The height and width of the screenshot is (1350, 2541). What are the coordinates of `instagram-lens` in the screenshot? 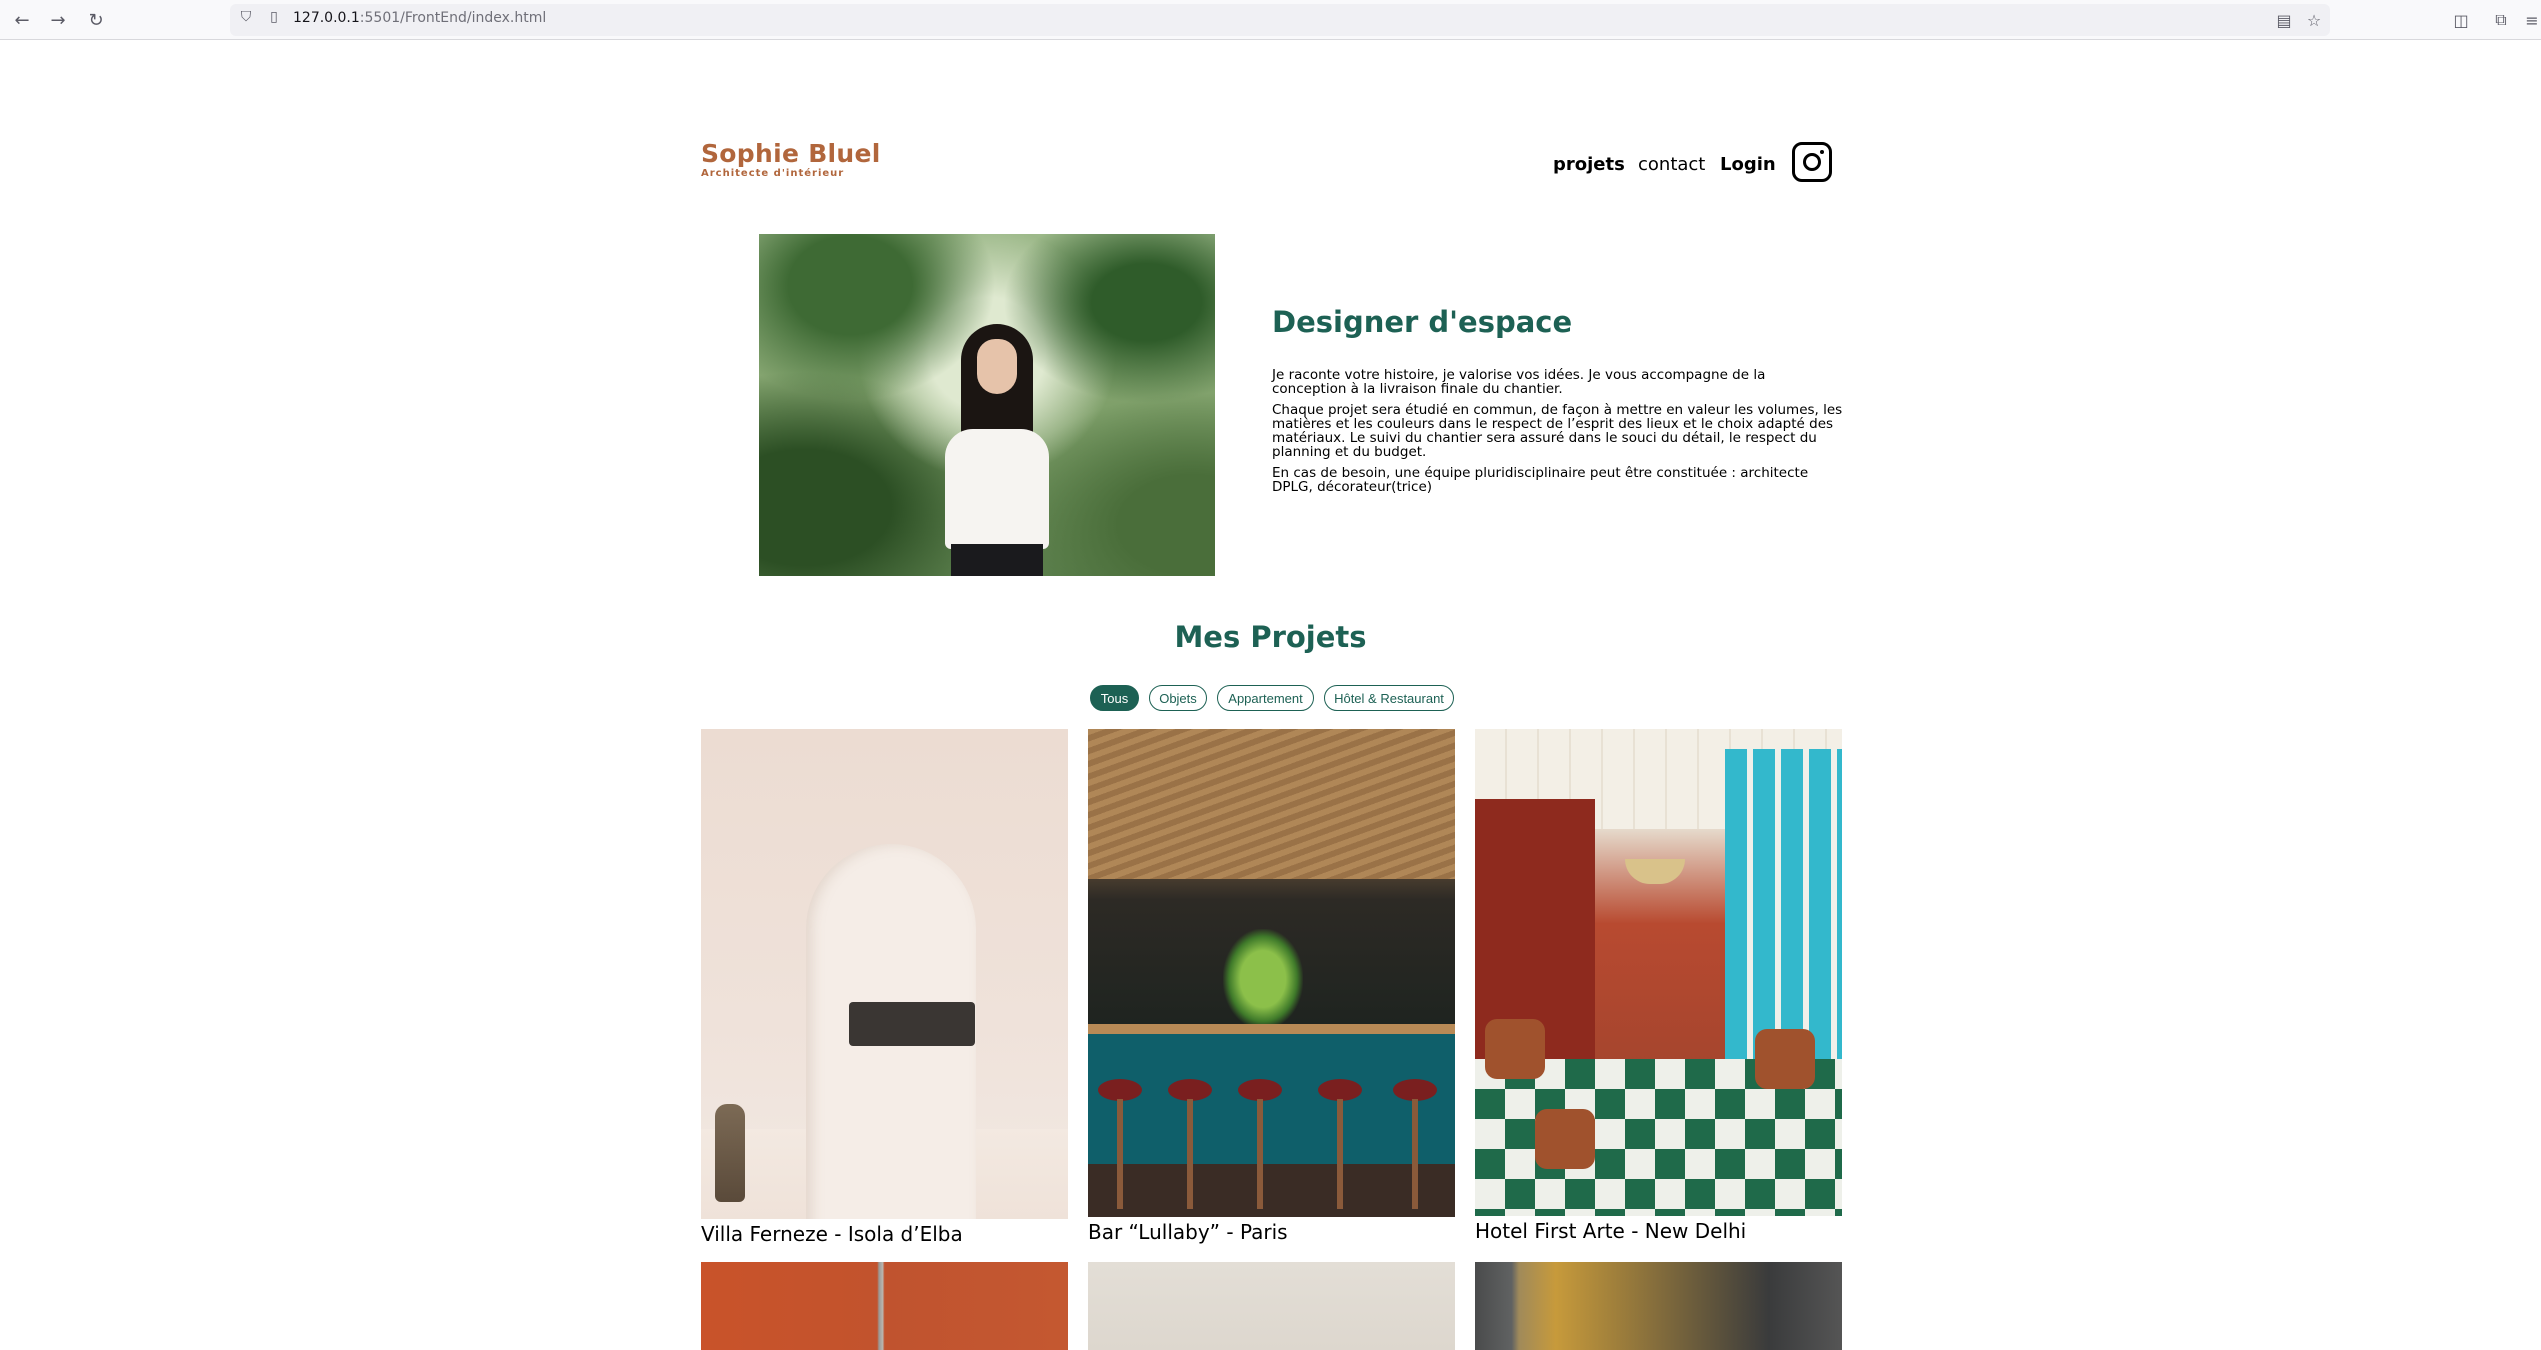 It's located at (1812, 162).